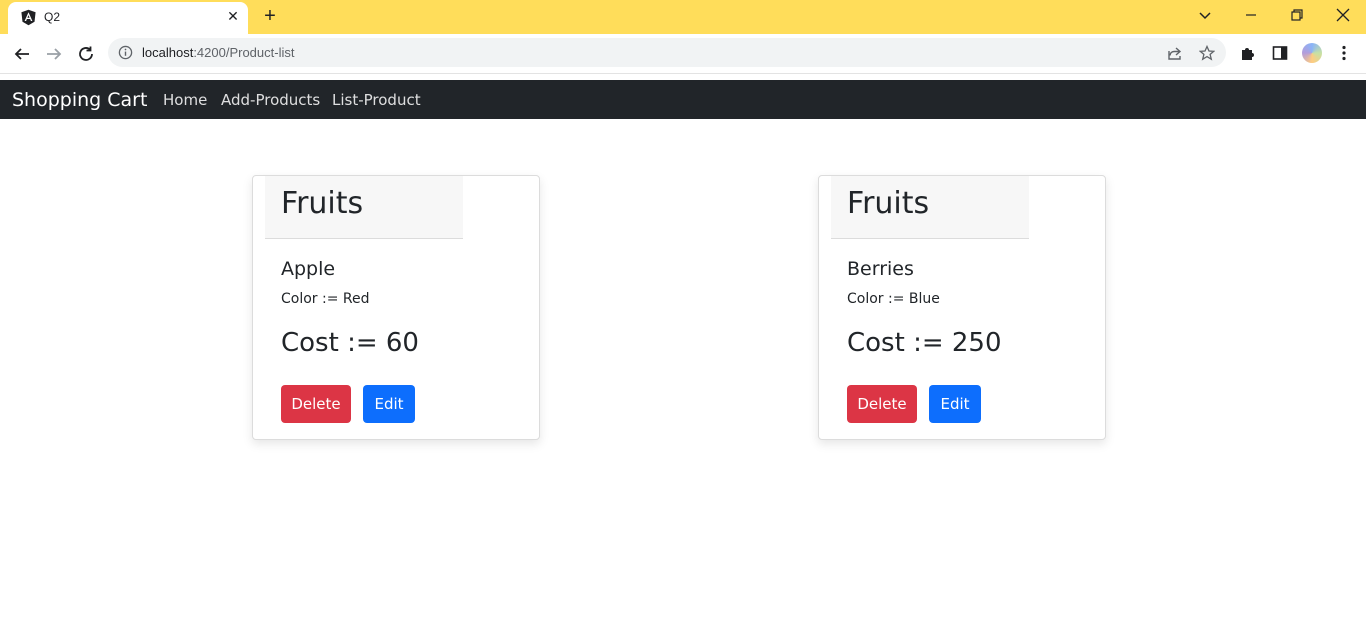 Image resolution: width=1366 pixels, height=633 pixels. I want to click on bookmark-star-icon, so click(1207, 53).